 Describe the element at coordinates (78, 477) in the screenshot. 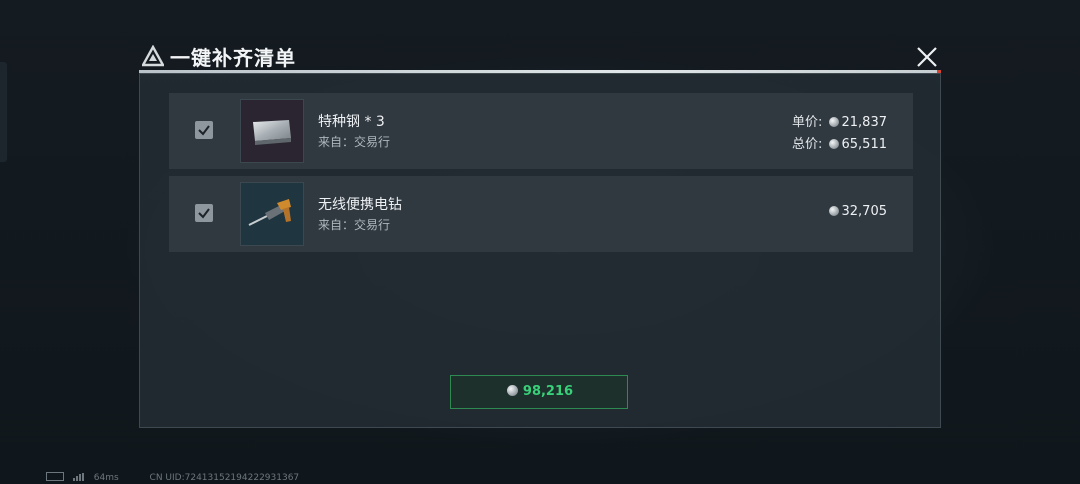

I see `signal-icon` at that location.